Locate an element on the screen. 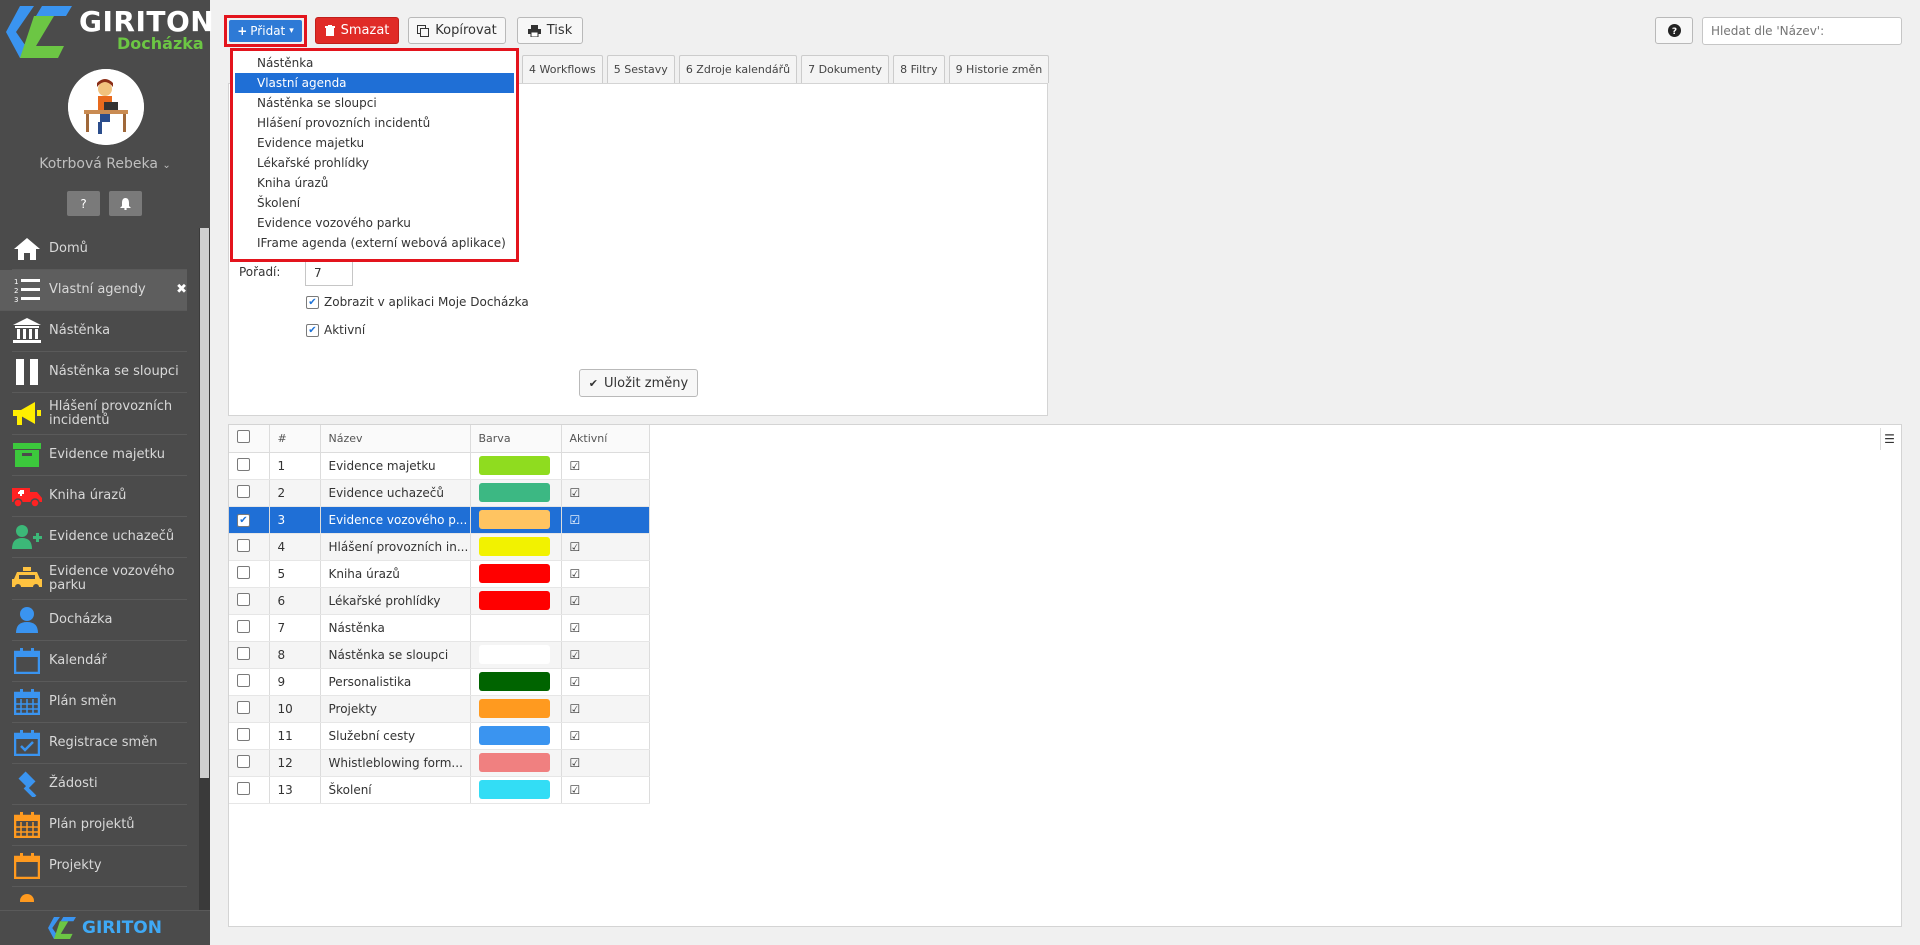 Image resolution: width=1920 pixels, height=945 pixels. select-all-header is located at coordinates (249, 439).